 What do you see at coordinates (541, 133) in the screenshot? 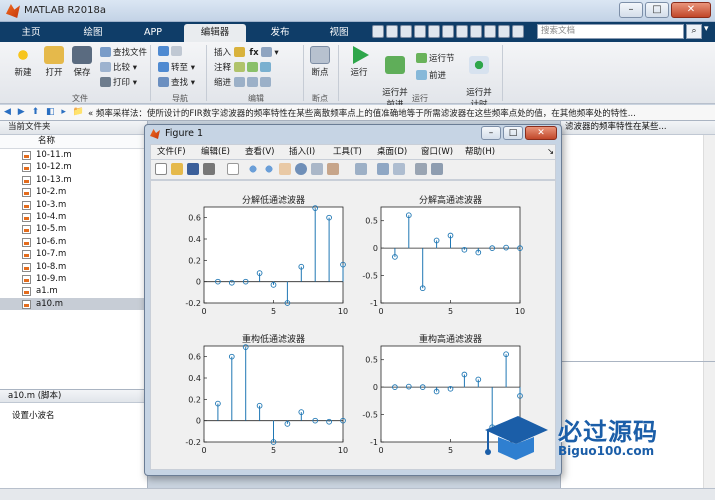
I see `figure-close-button: ✕` at bounding box center [541, 133].